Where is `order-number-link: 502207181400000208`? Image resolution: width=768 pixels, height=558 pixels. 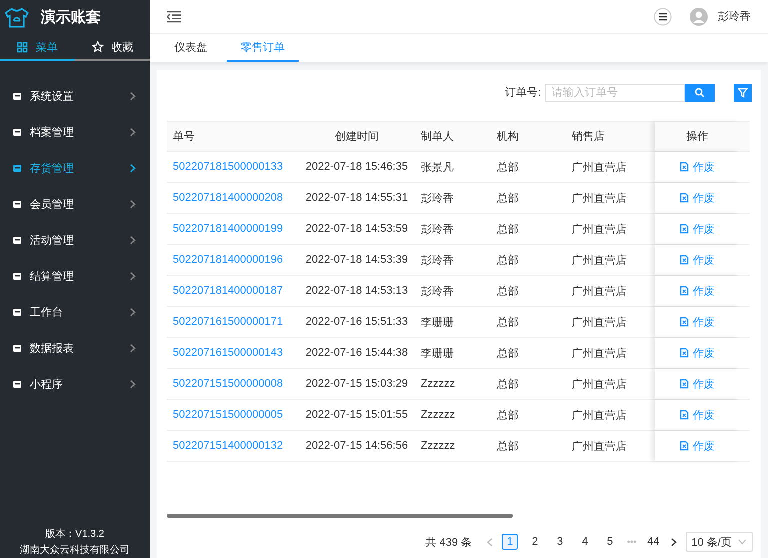 order-number-link: 502207181400000208 is located at coordinates (230, 198).